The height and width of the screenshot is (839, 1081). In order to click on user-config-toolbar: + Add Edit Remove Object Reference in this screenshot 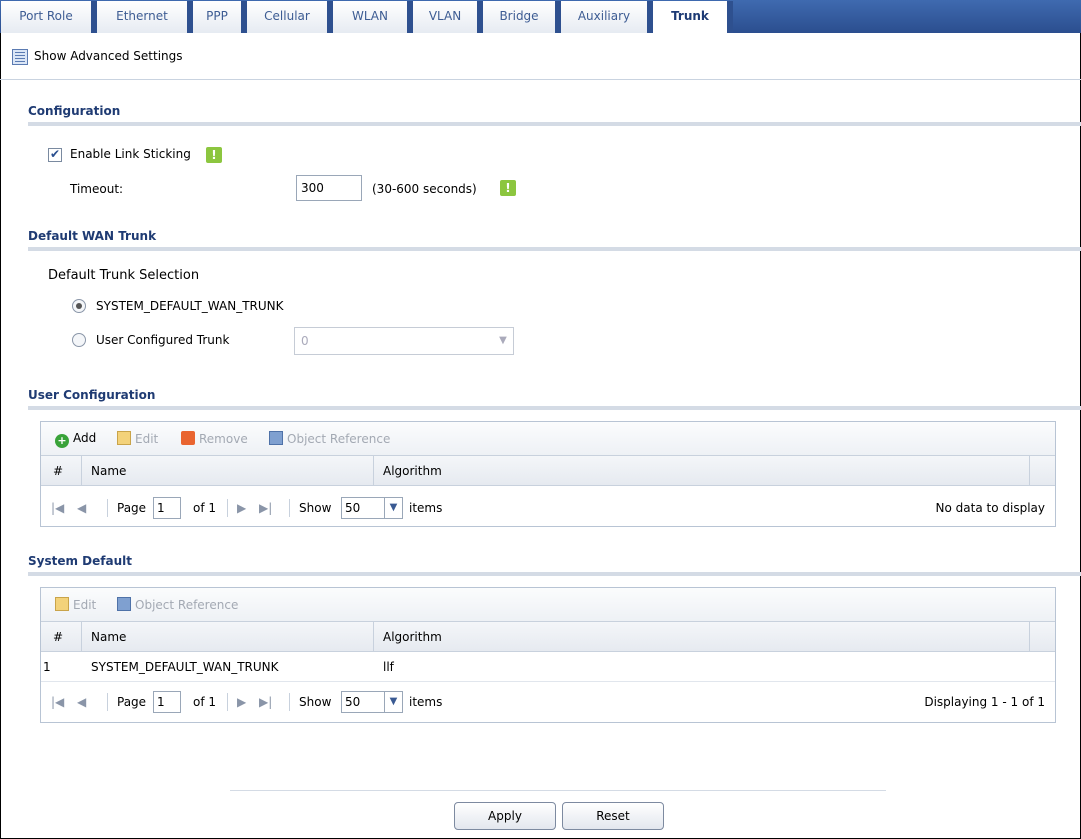, I will do `click(548, 439)`.